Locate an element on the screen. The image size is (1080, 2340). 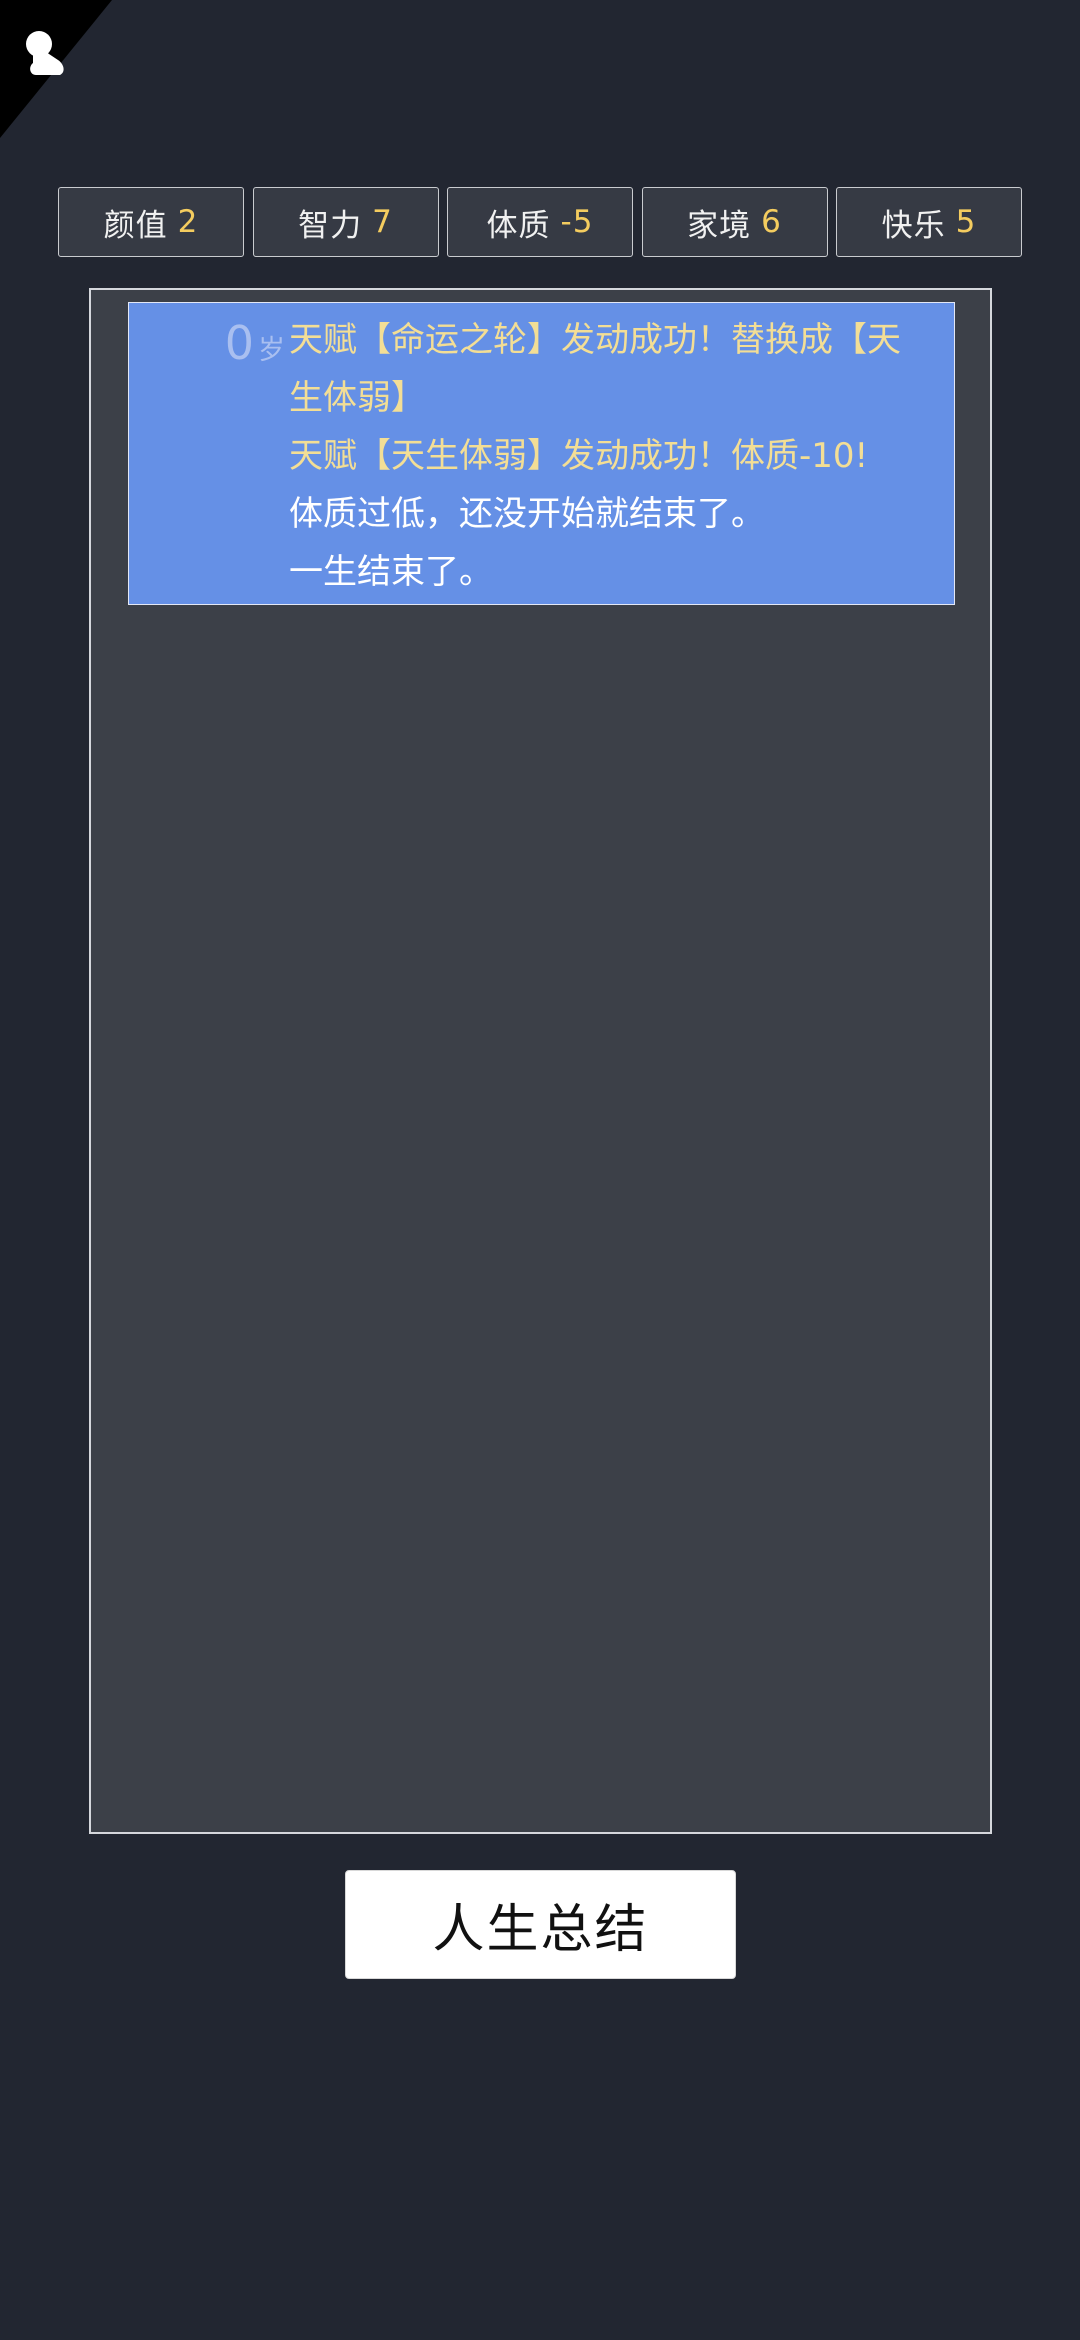
age-number: 0 is located at coordinates (239, 343).